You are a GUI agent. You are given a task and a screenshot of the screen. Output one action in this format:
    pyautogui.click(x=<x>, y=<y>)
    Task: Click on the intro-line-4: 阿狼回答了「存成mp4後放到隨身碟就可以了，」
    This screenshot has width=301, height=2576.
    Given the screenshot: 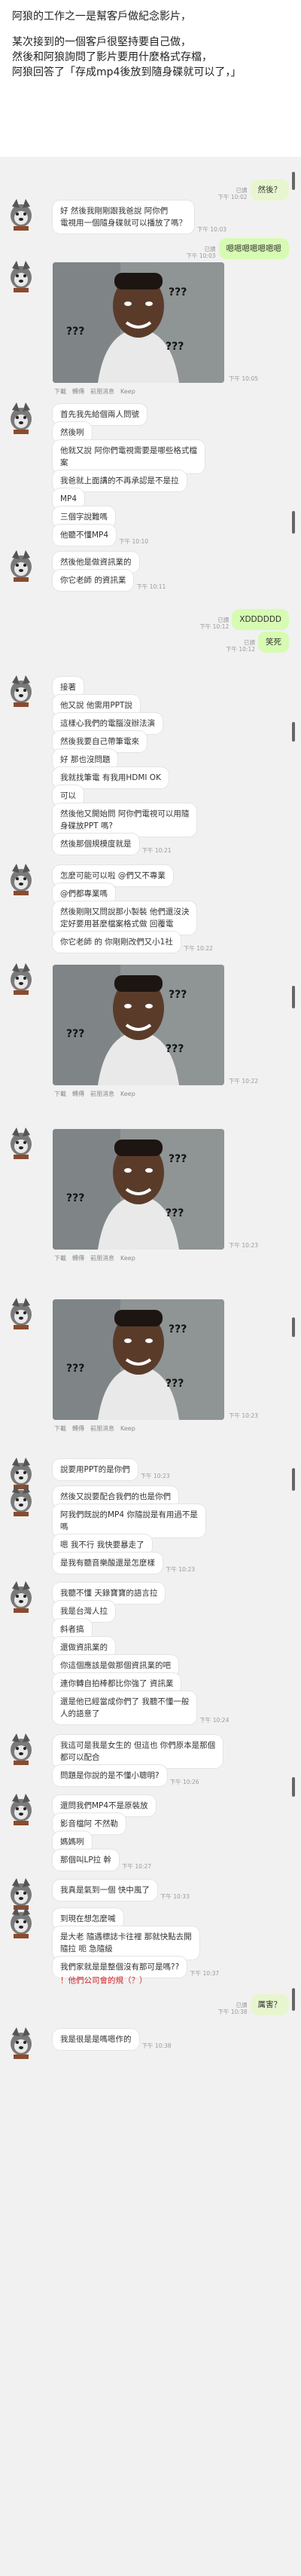 What is the action you would take?
    pyautogui.click(x=127, y=72)
    